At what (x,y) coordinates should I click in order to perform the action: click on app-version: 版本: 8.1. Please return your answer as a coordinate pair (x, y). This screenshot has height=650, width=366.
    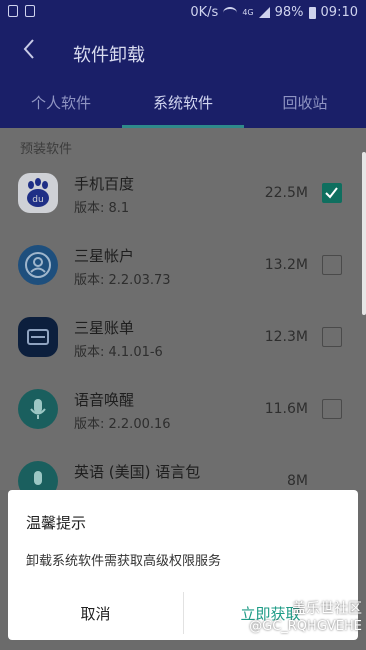
    Looking at the image, I should click on (102, 208).